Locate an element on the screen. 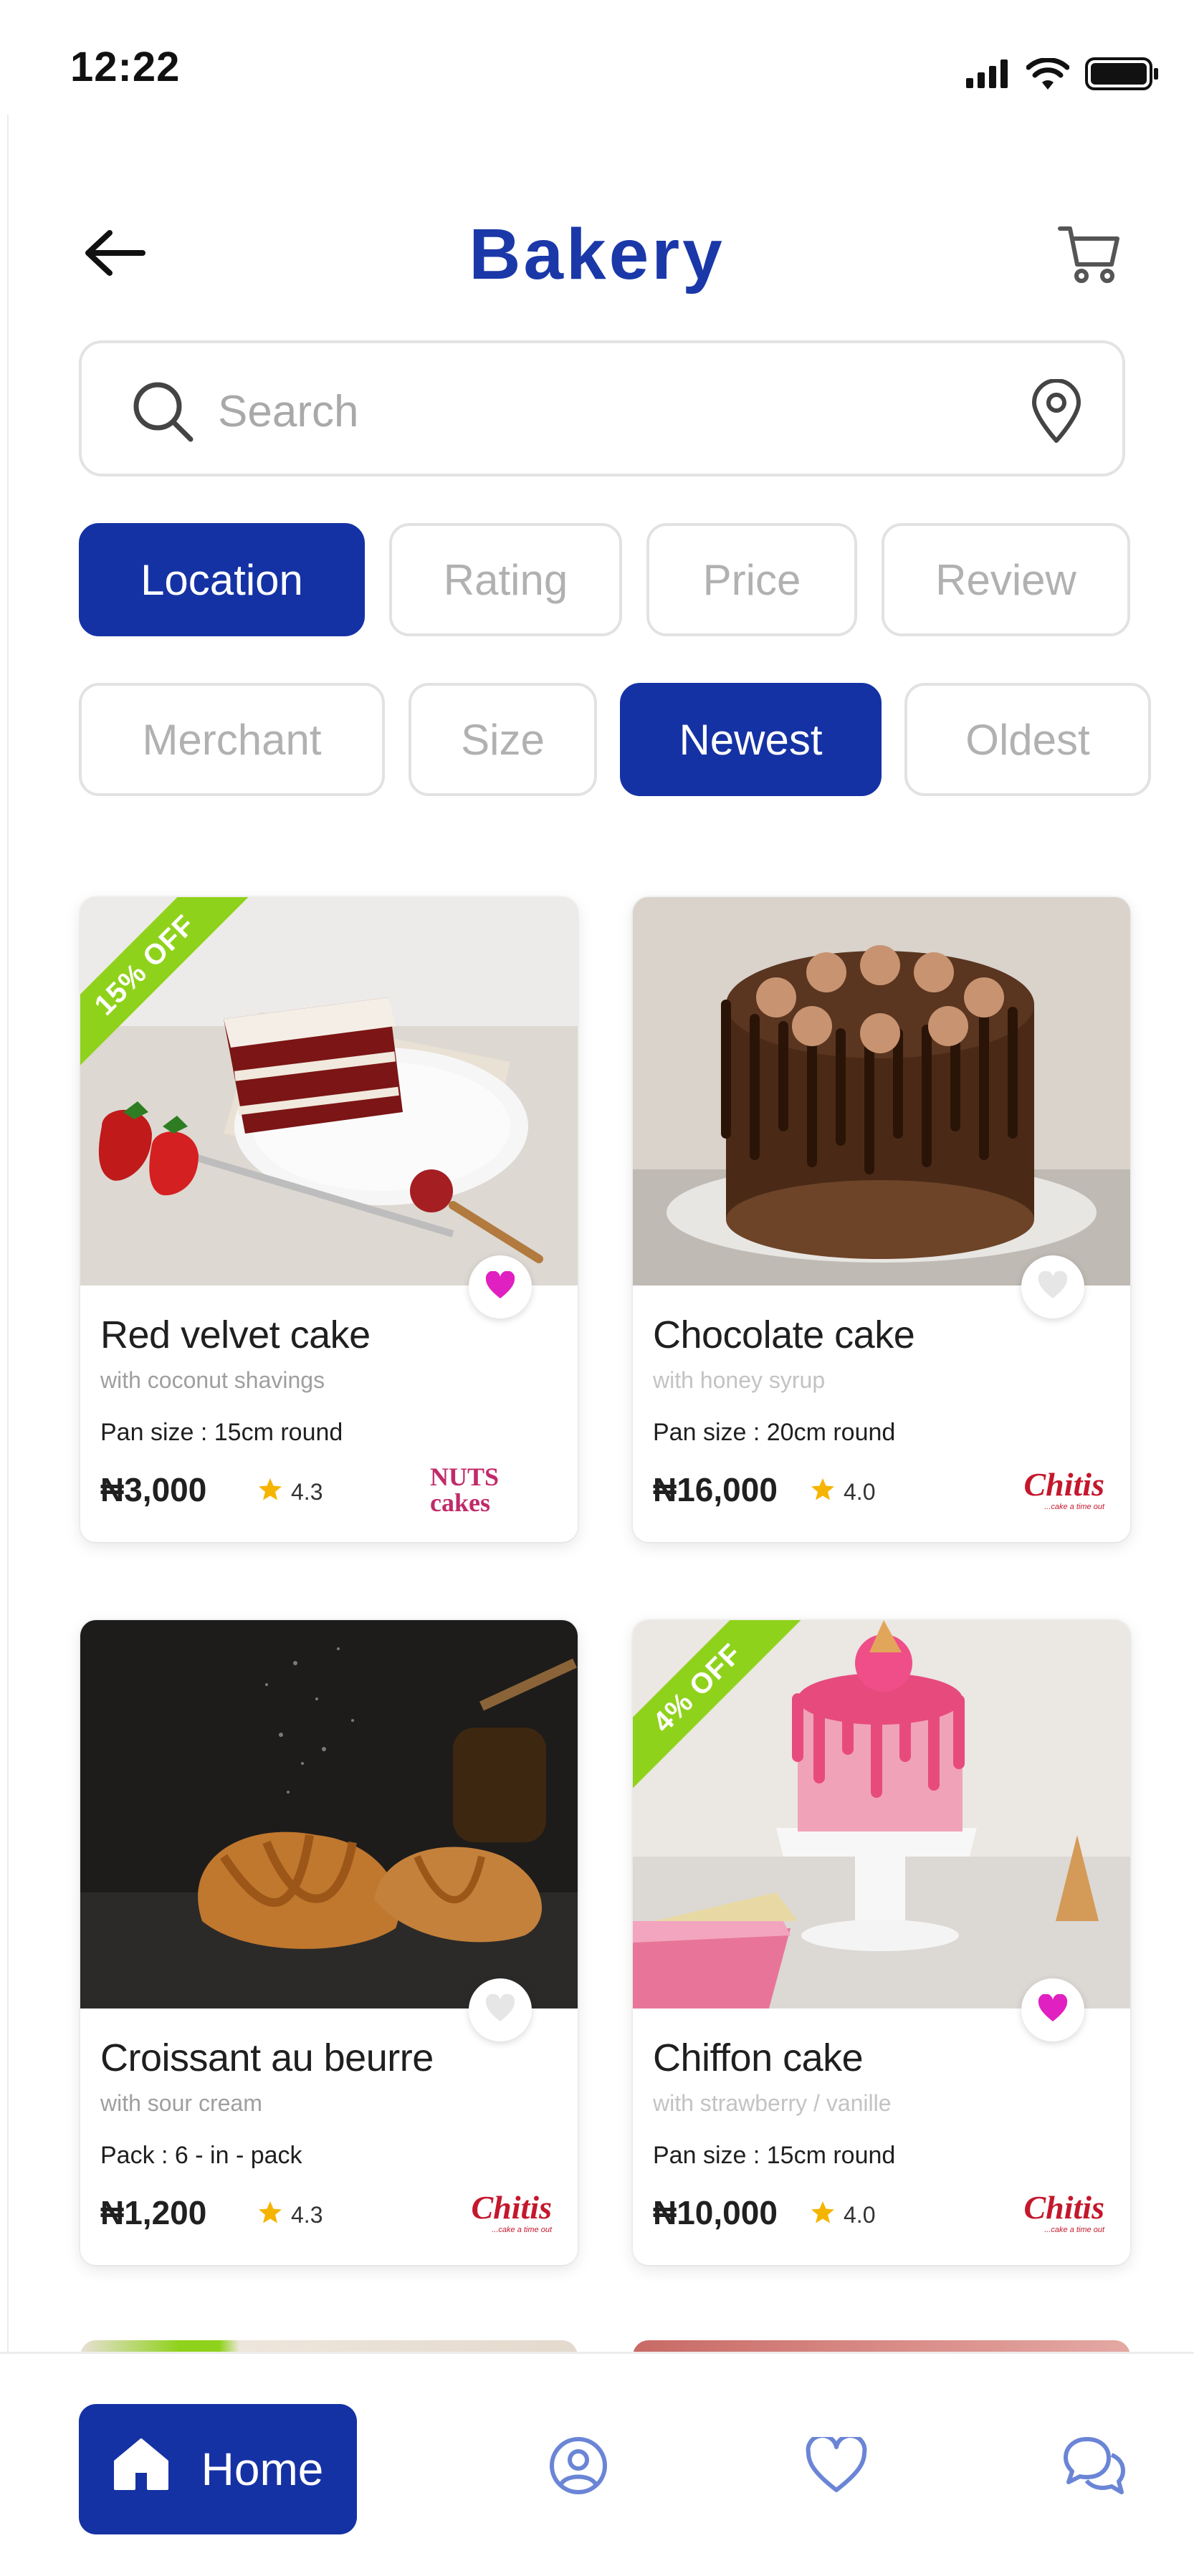 This screenshot has height=2576, width=1194. filter-chip-rating: Rating is located at coordinates (505, 579).